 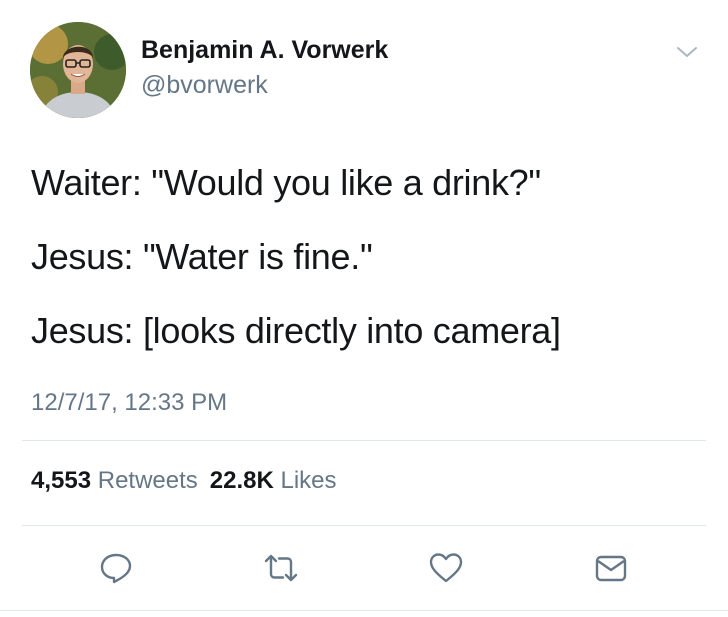 What do you see at coordinates (264, 50) in the screenshot?
I see `display-name: Benjamin A. Vorwerk` at bounding box center [264, 50].